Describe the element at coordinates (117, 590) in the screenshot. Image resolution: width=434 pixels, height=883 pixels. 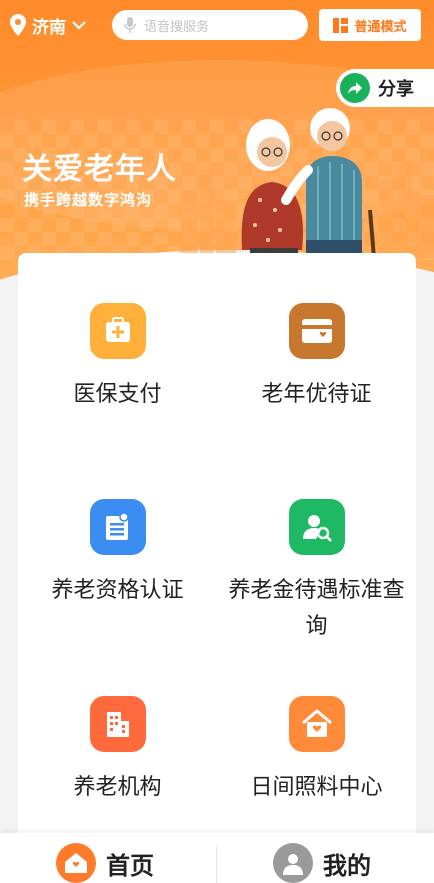
I see `service-label: 养老资格认证` at that location.